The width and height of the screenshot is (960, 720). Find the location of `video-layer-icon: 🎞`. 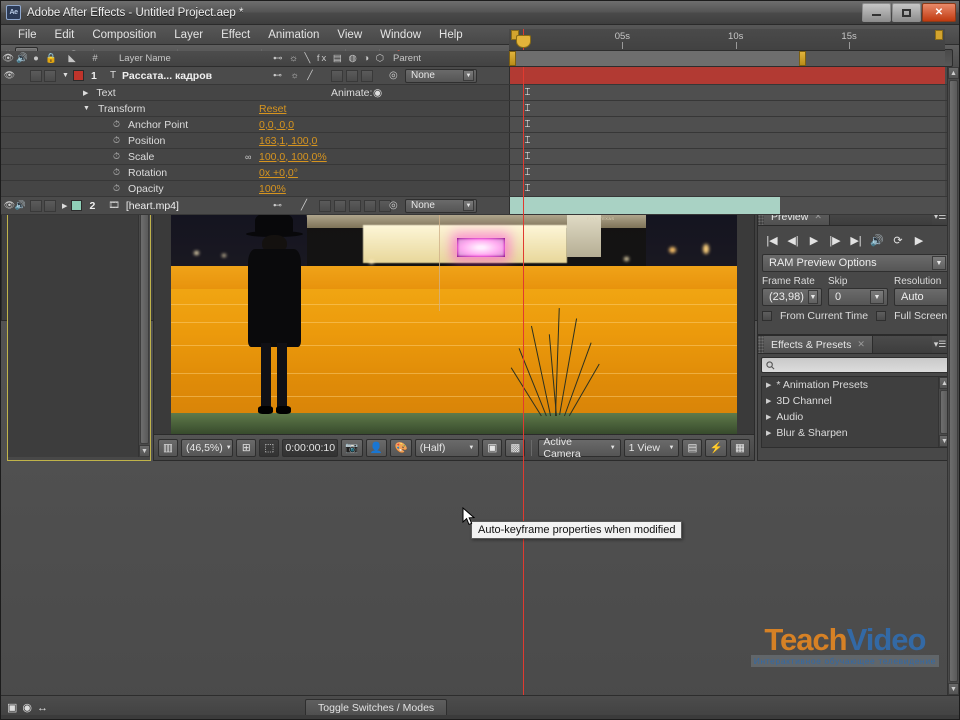

video-layer-icon: 🎞 is located at coordinates (114, 205).